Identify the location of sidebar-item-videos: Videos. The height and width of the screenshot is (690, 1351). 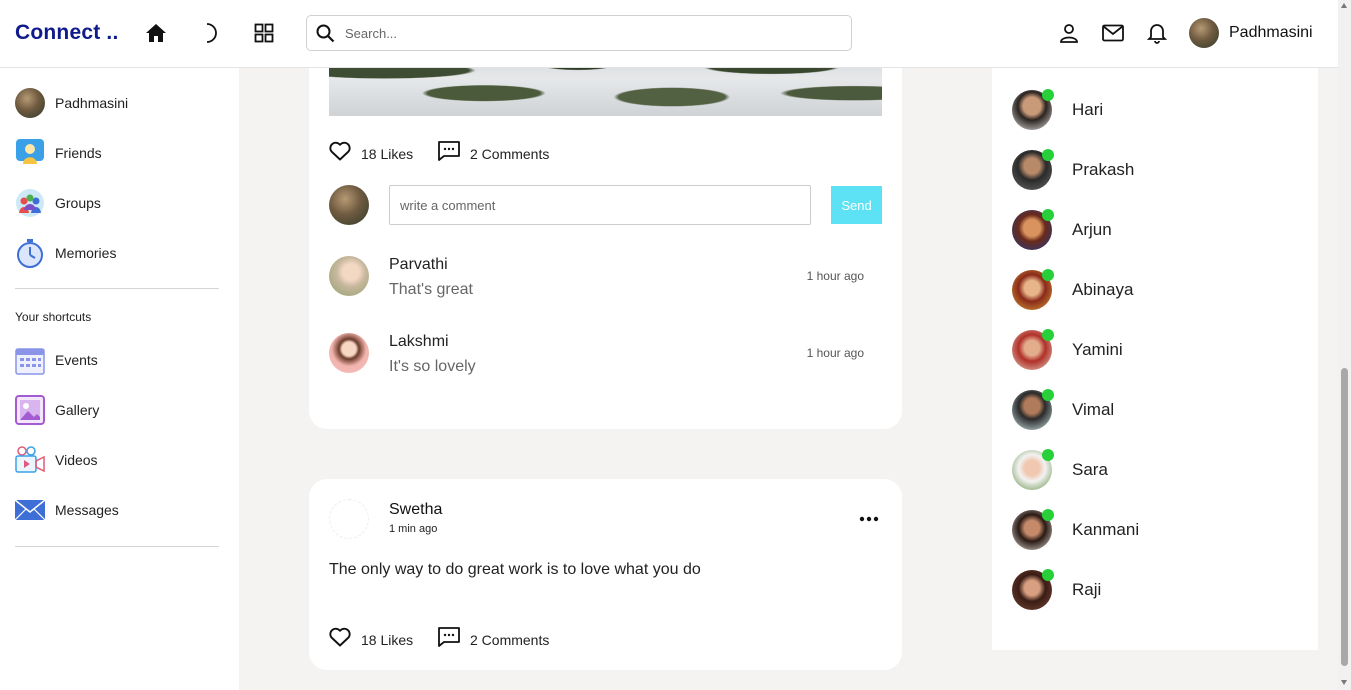
(56, 460).